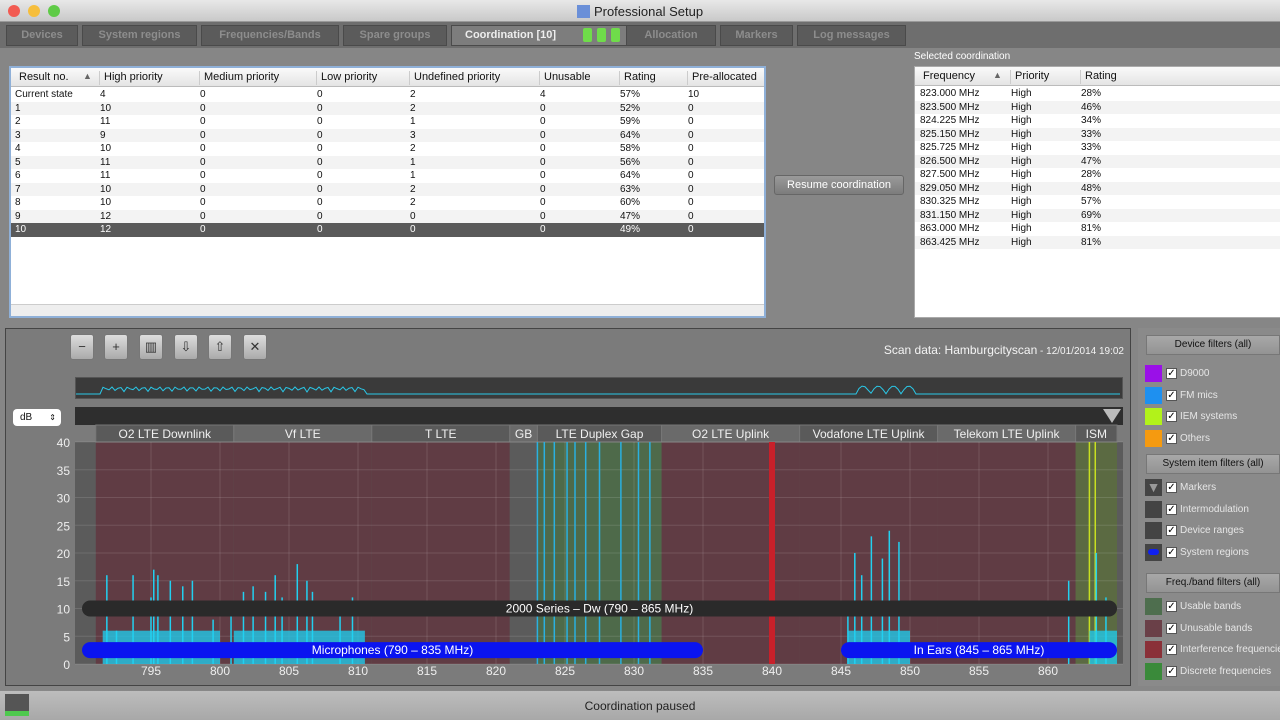  What do you see at coordinates (387, 176) in the screenshot?
I see `table-row: 6 11 0 0 1 0 64% 0` at bounding box center [387, 176].